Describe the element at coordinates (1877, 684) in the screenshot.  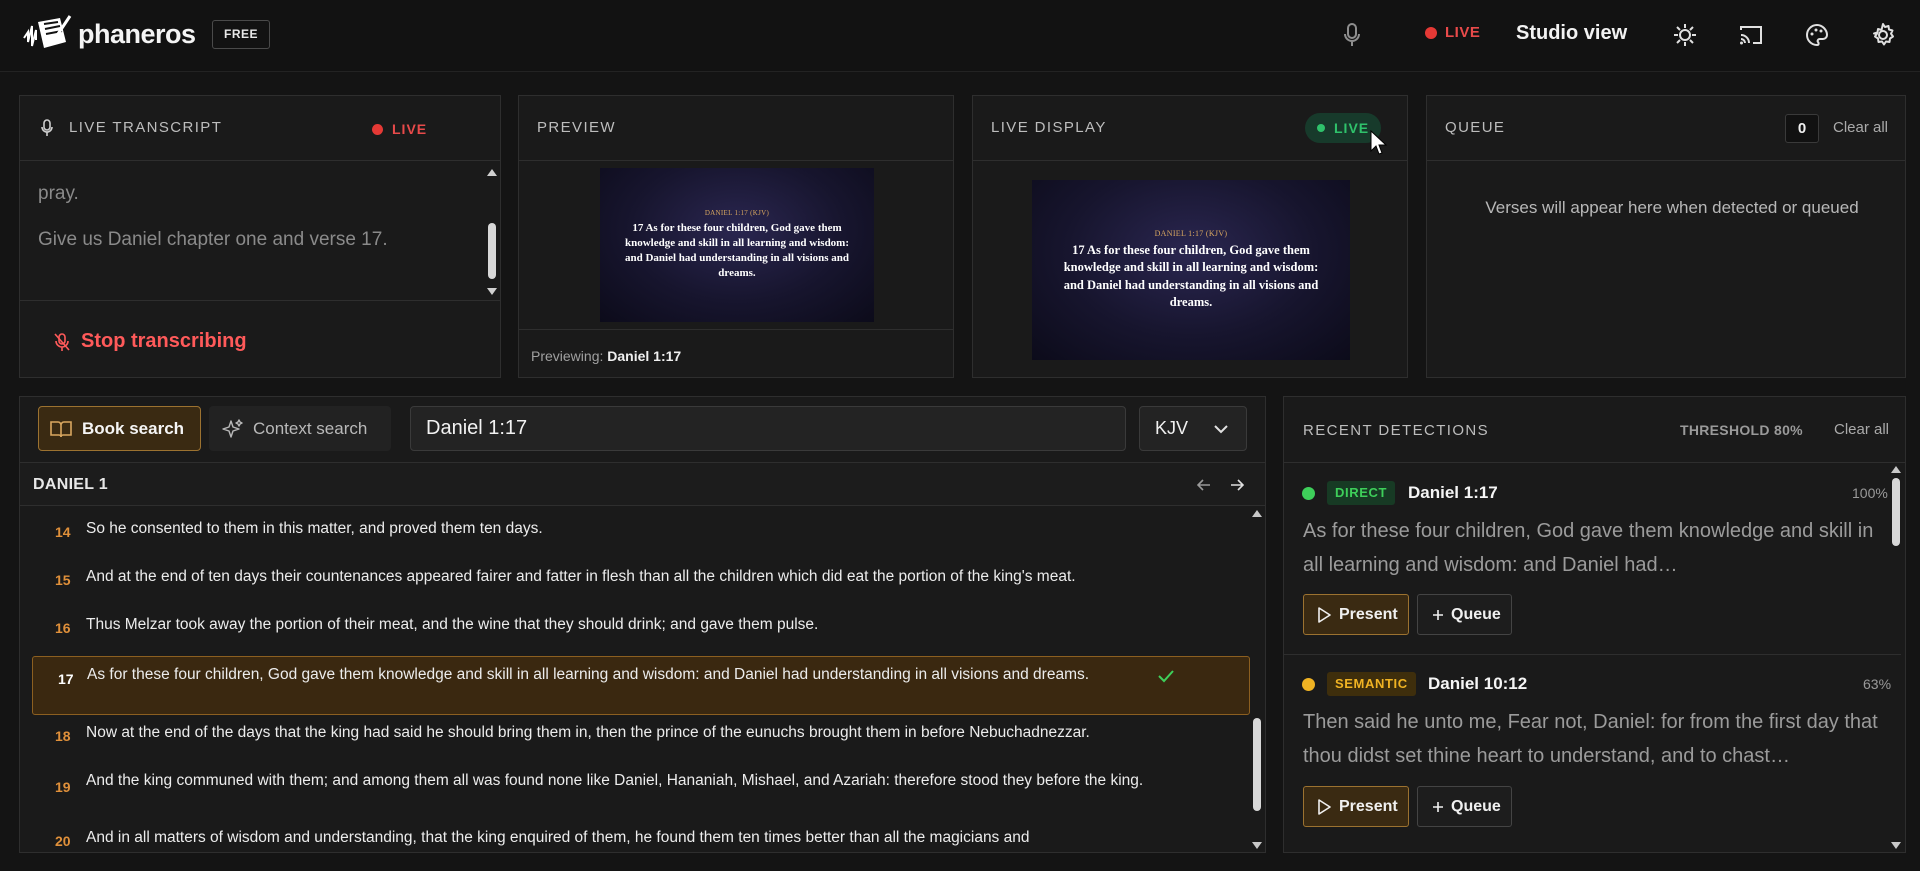
I see `detection-confidence: 63%` at that location.